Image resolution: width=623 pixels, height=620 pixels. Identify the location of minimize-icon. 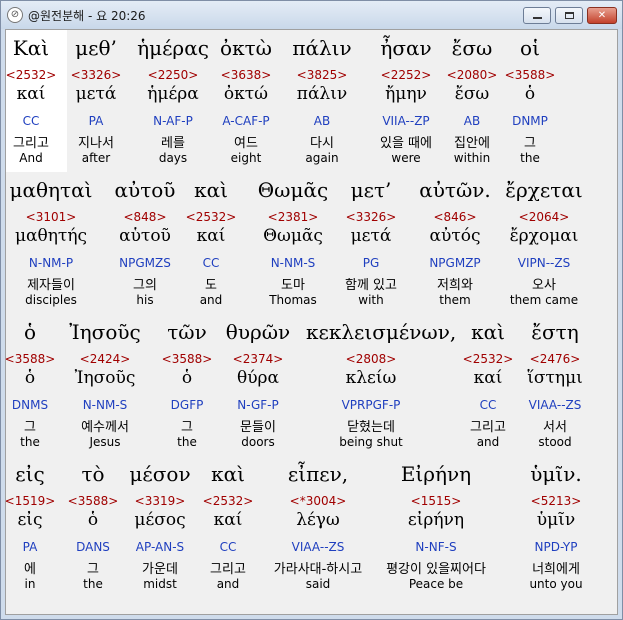
(537, 18).